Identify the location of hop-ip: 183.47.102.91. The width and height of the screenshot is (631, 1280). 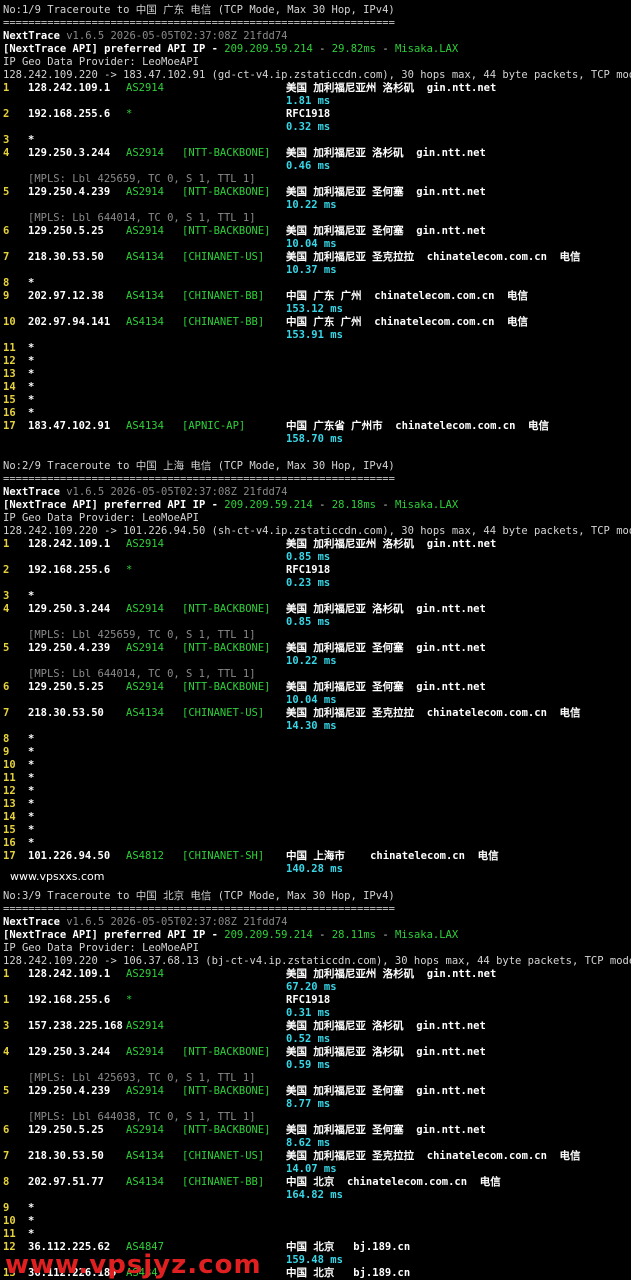
(69, 426).